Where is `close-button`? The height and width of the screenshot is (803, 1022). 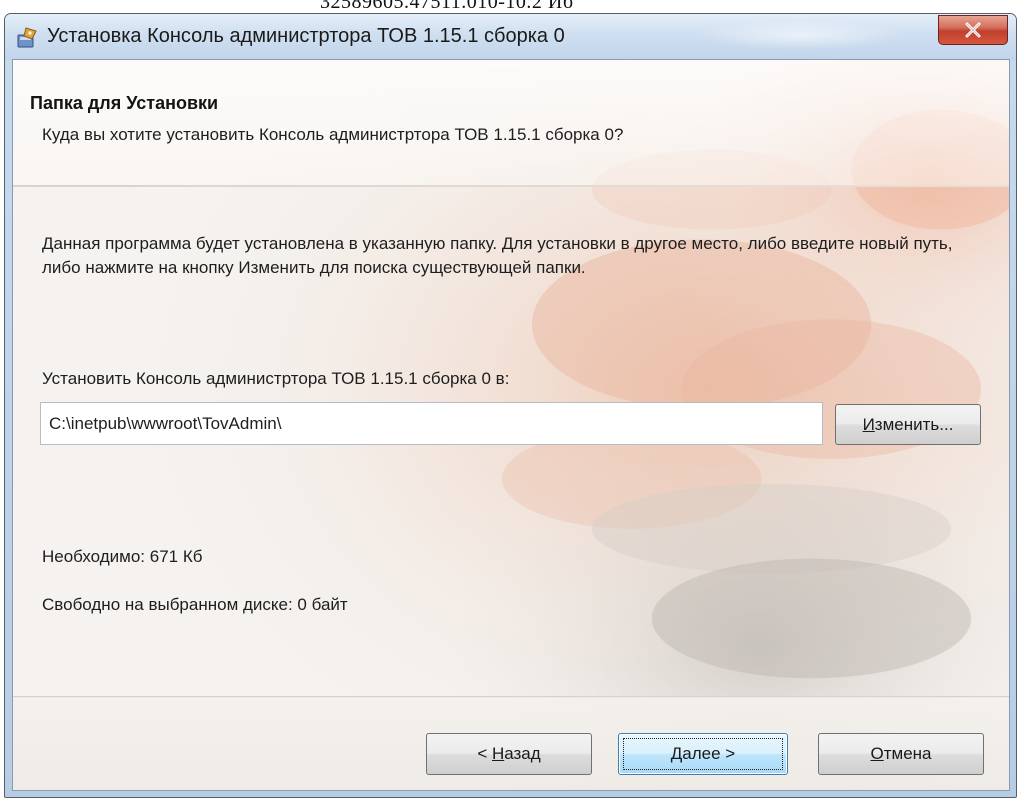
close-button is located at coordinates (973, 30).